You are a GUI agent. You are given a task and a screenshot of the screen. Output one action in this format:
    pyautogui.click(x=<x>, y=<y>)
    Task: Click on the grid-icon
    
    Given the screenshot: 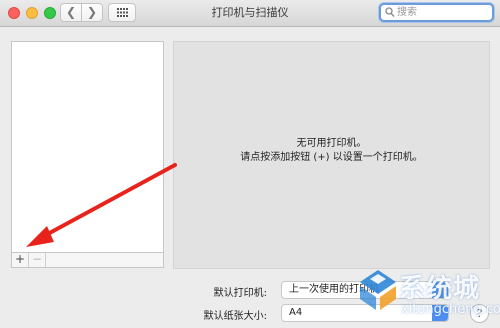 What is the action you would take?
    pyautogui.click(x=122, y=12)
    